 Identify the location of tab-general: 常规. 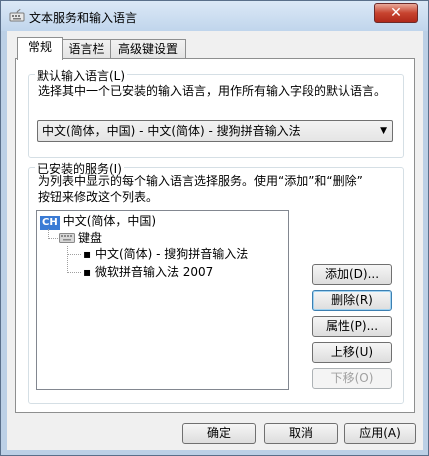
(40, 48).